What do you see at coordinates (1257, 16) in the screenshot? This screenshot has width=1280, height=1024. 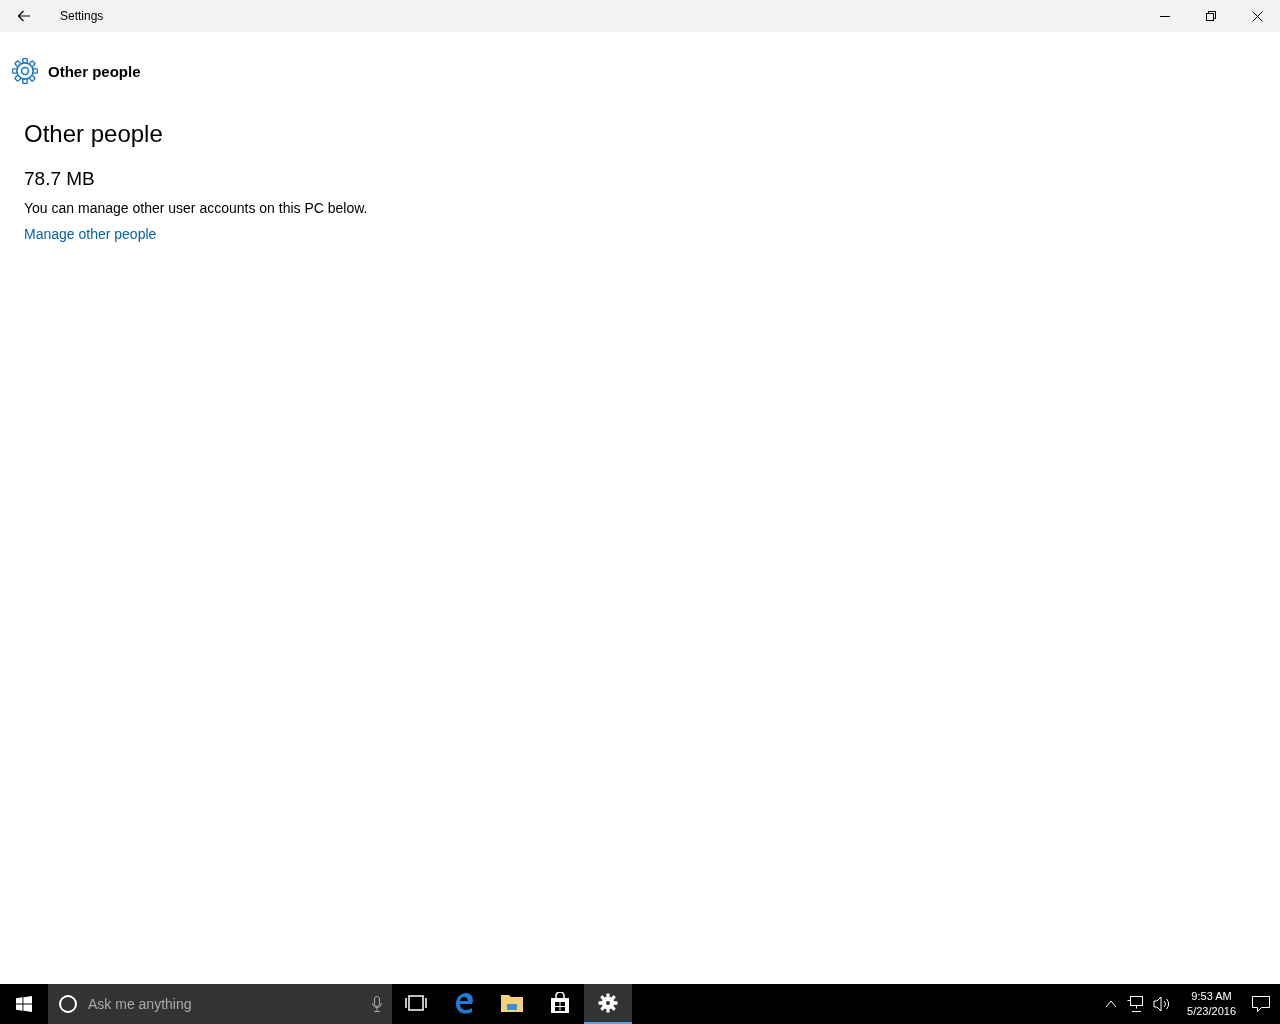 I see `close-icon` at bounding box center [1257, 16].